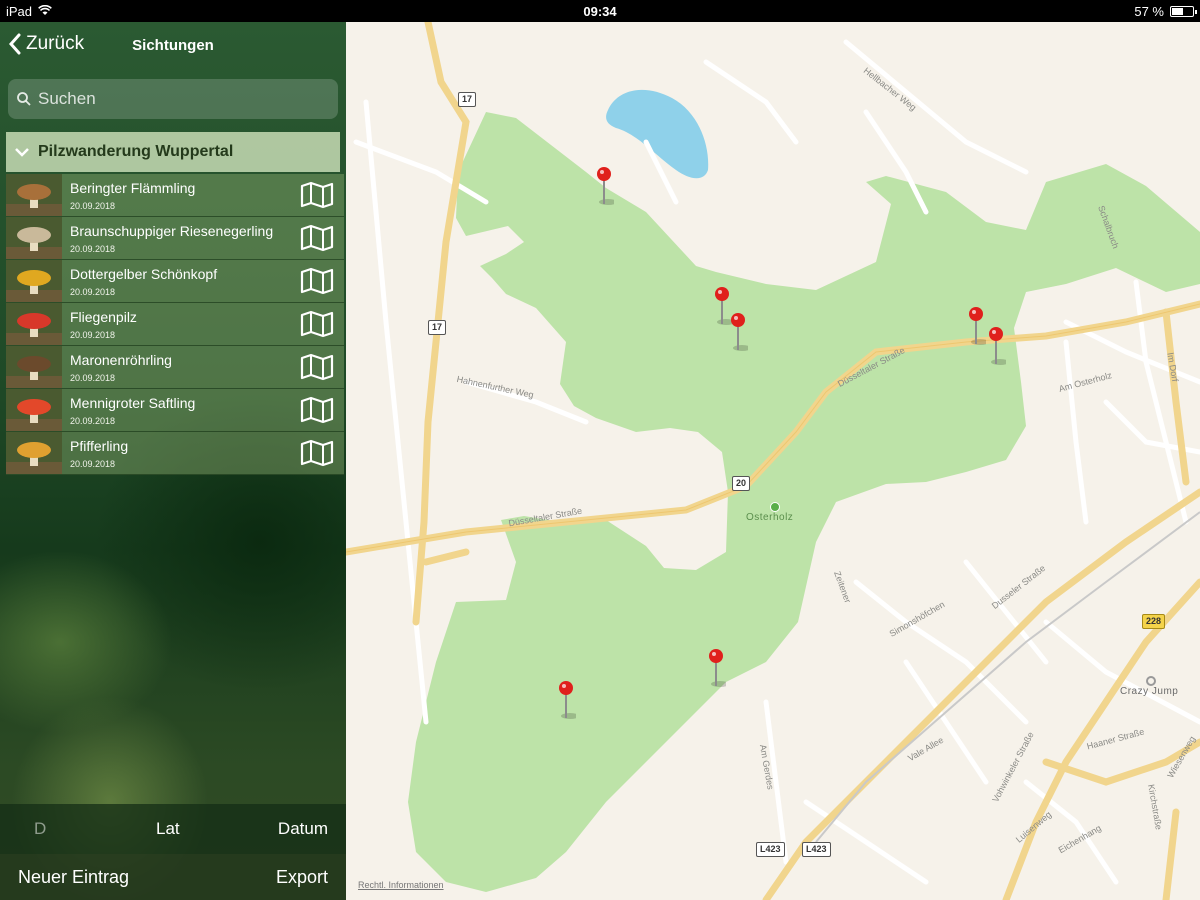 The height and width of the screenshot is (900, 1200). Describe the element at coordinates (22, 152) in the screenshot. I see `chevron-down-icon` at that location.